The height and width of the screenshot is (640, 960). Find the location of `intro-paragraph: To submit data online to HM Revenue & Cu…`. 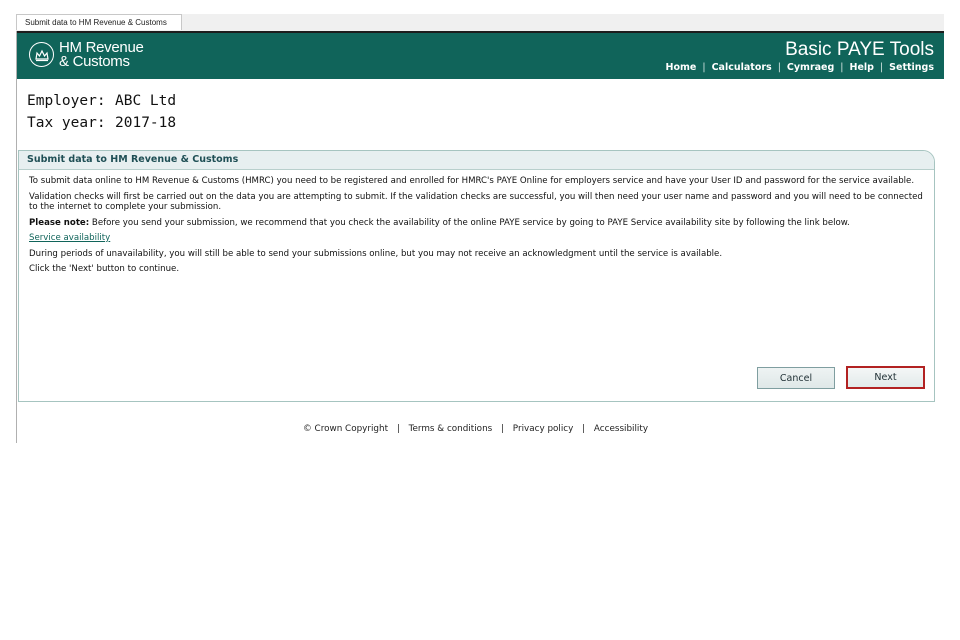

intro-paragraph: To submit data online to HM Revenue & Cu… is located at coordinates (472, 181).